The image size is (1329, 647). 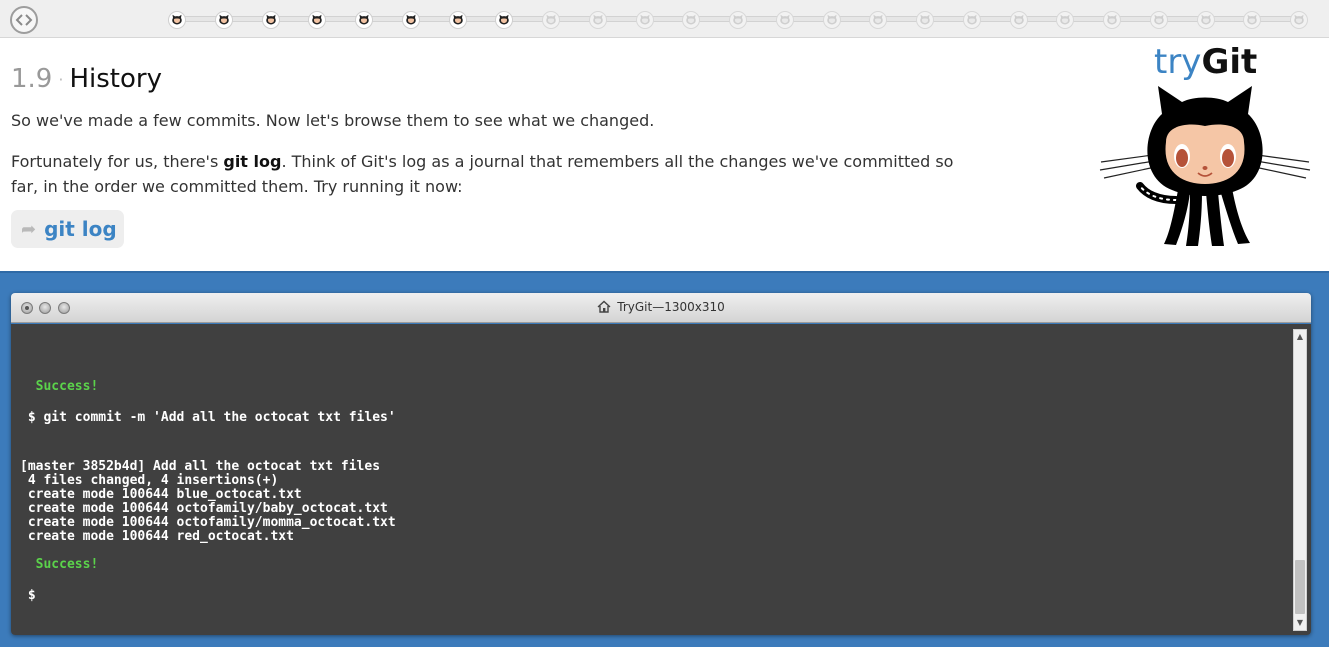 I want to click on lesson-heading: 1.9 · History, so click(x=86, y=79).